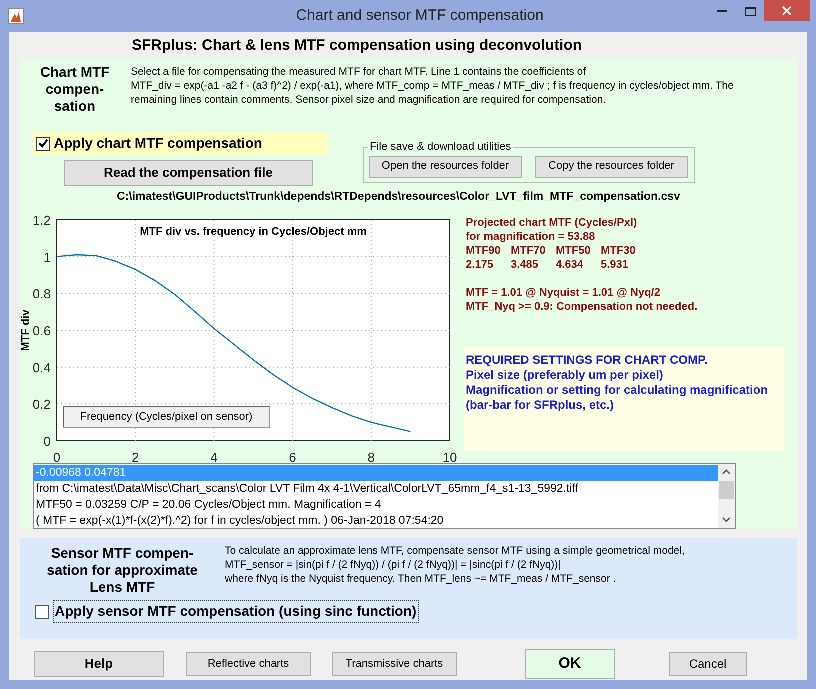  I want to click on tick-label: 0.4, so click(41, 368).